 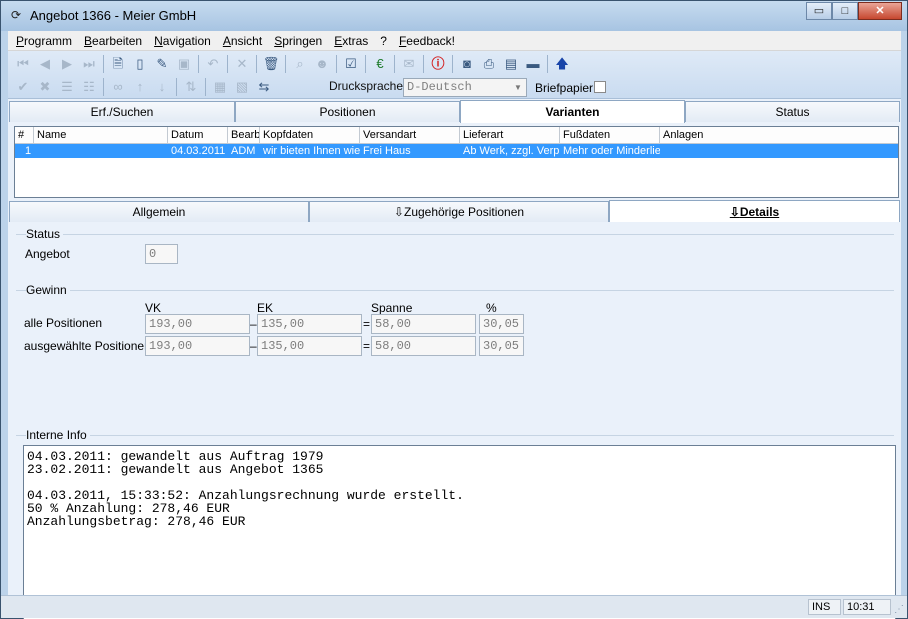 I want to click on first-record-icon: ⏮, so click(x=23, y=64).